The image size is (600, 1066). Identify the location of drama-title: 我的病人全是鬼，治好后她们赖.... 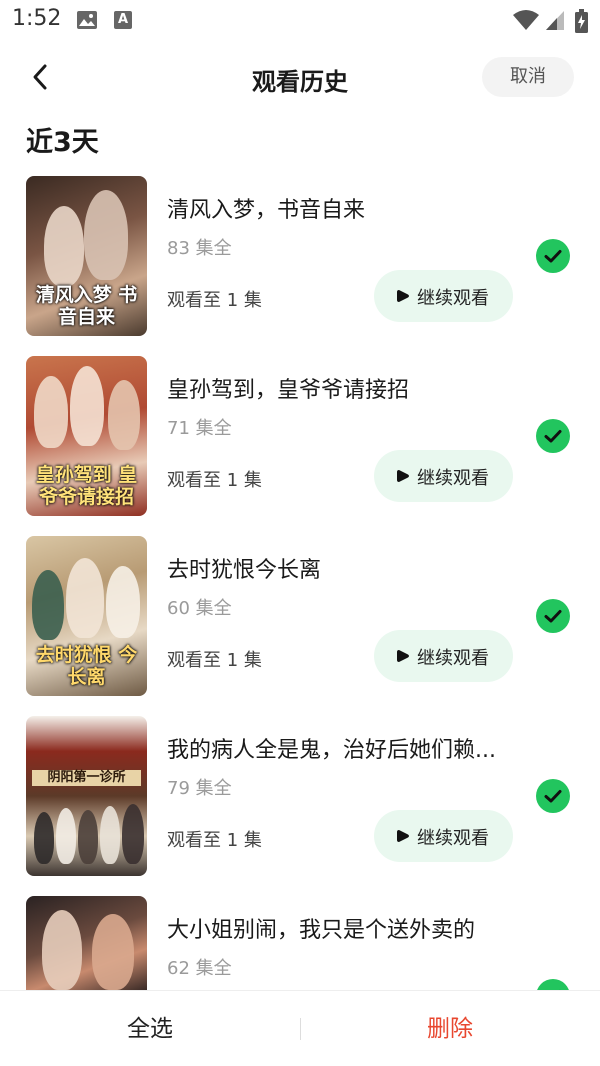
(331, 750).